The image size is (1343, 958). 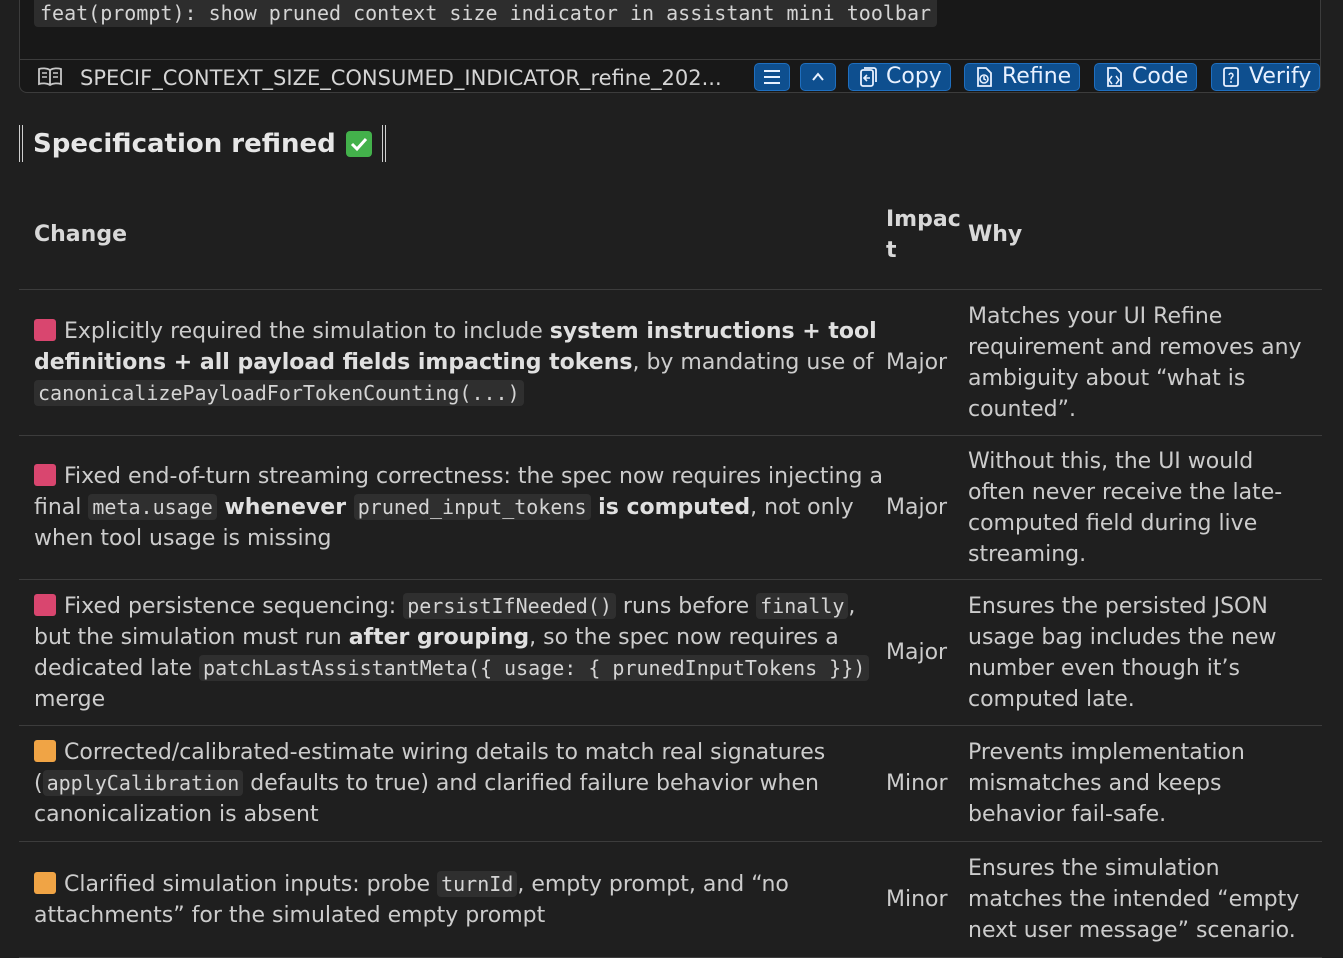 What do you see at coordinates (1160, 76) in the screenshot?
I see `code-label: Code` at bounding box center [1160, 76].